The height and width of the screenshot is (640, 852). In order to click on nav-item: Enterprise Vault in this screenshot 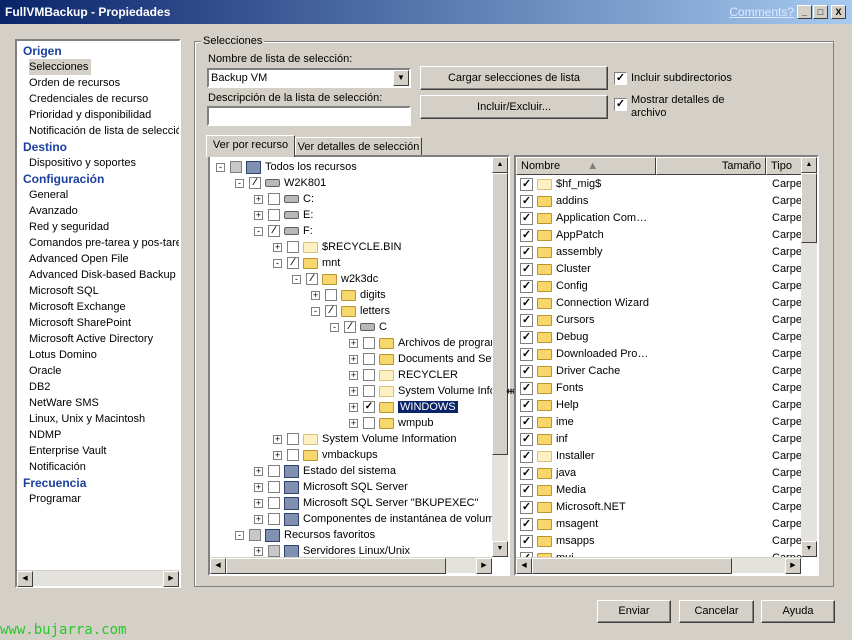, I will do `click(99, 451)`.